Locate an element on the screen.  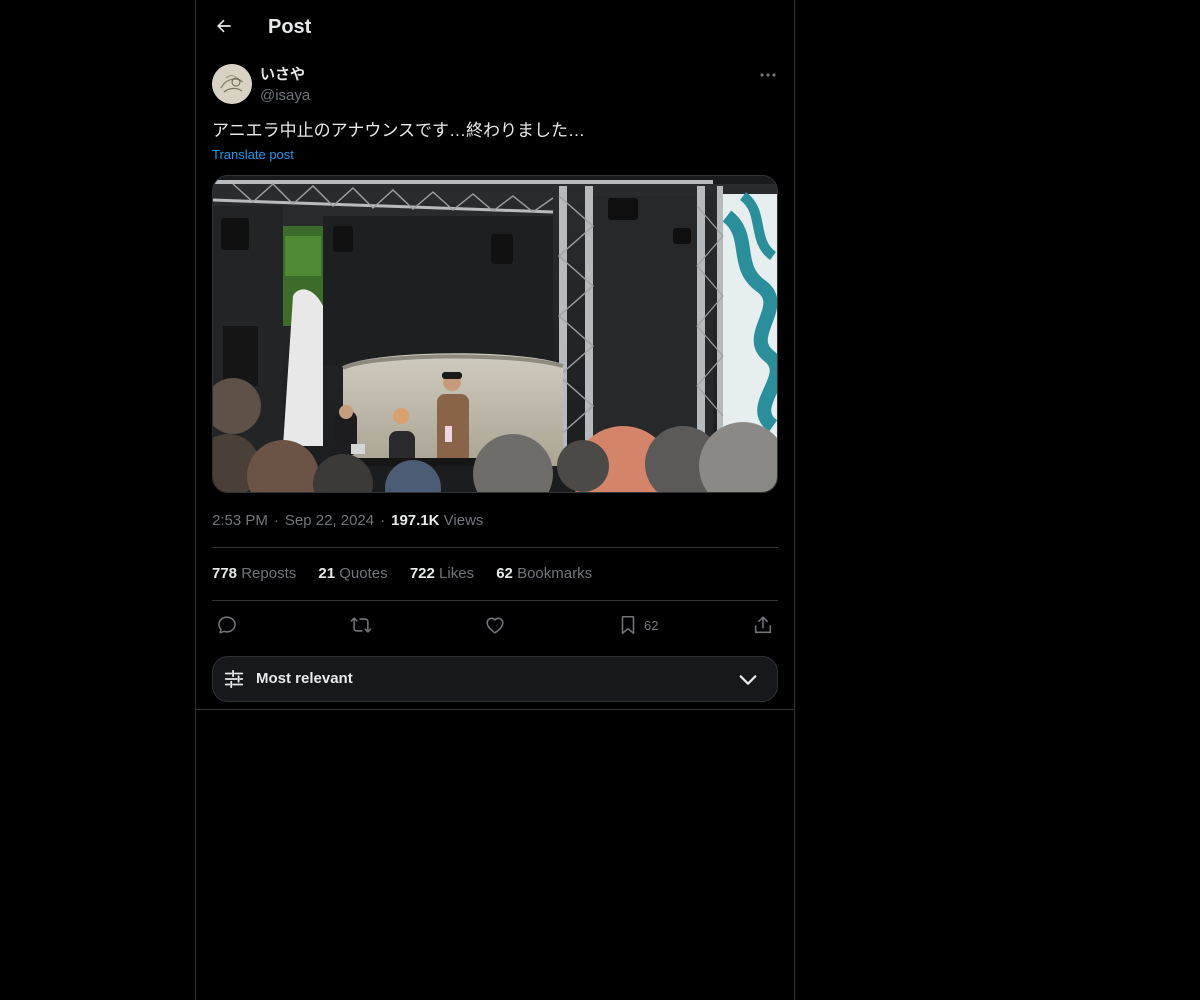
likes-stat: 722 Likes is located at coordinates (442, 573).